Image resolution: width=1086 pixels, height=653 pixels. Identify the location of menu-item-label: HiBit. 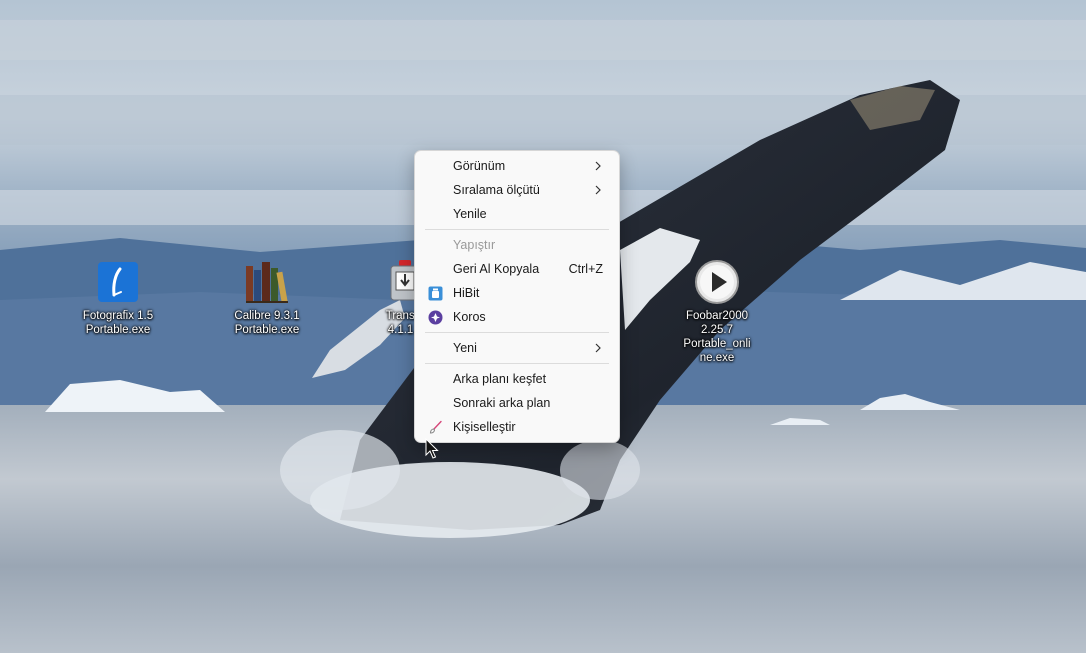
(466, 293).